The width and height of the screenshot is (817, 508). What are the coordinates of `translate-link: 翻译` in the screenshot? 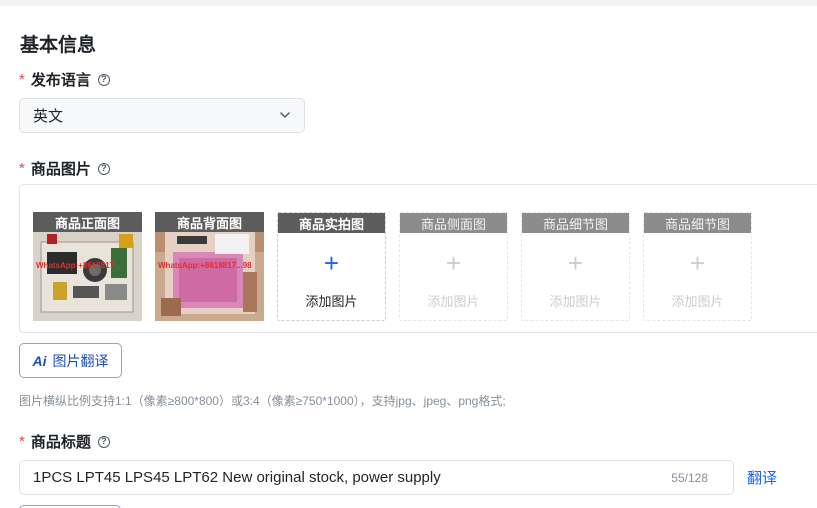 It's located at (762, 477).